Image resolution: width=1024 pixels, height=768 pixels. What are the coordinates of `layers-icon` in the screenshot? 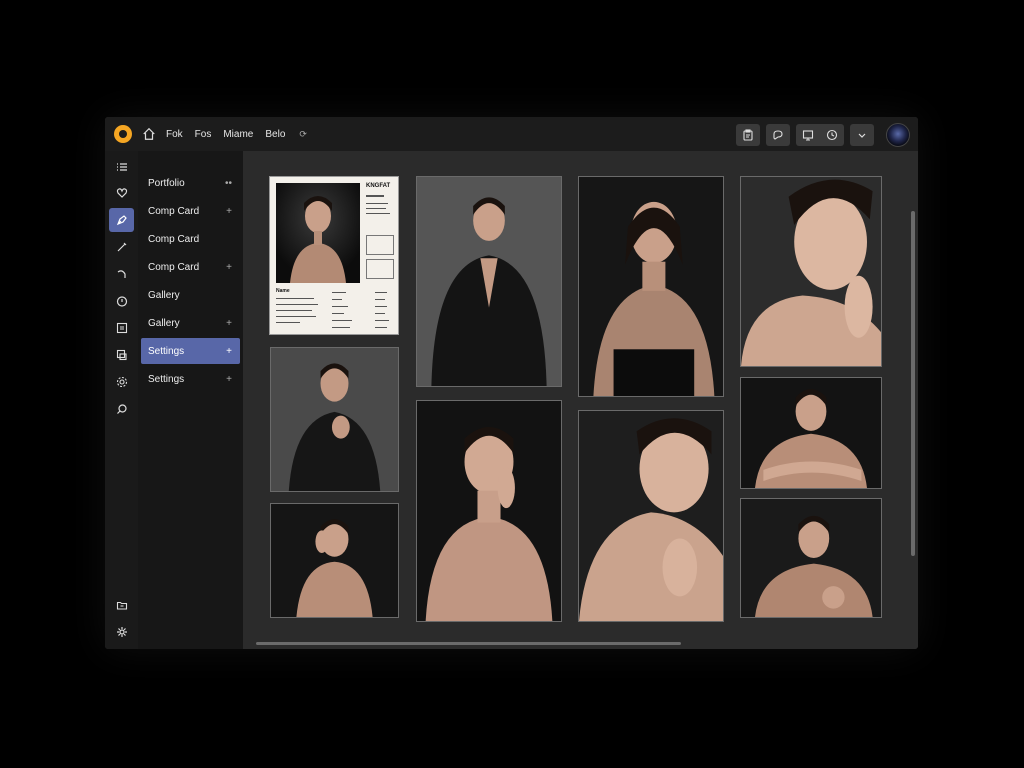 It's located at (121, 355).